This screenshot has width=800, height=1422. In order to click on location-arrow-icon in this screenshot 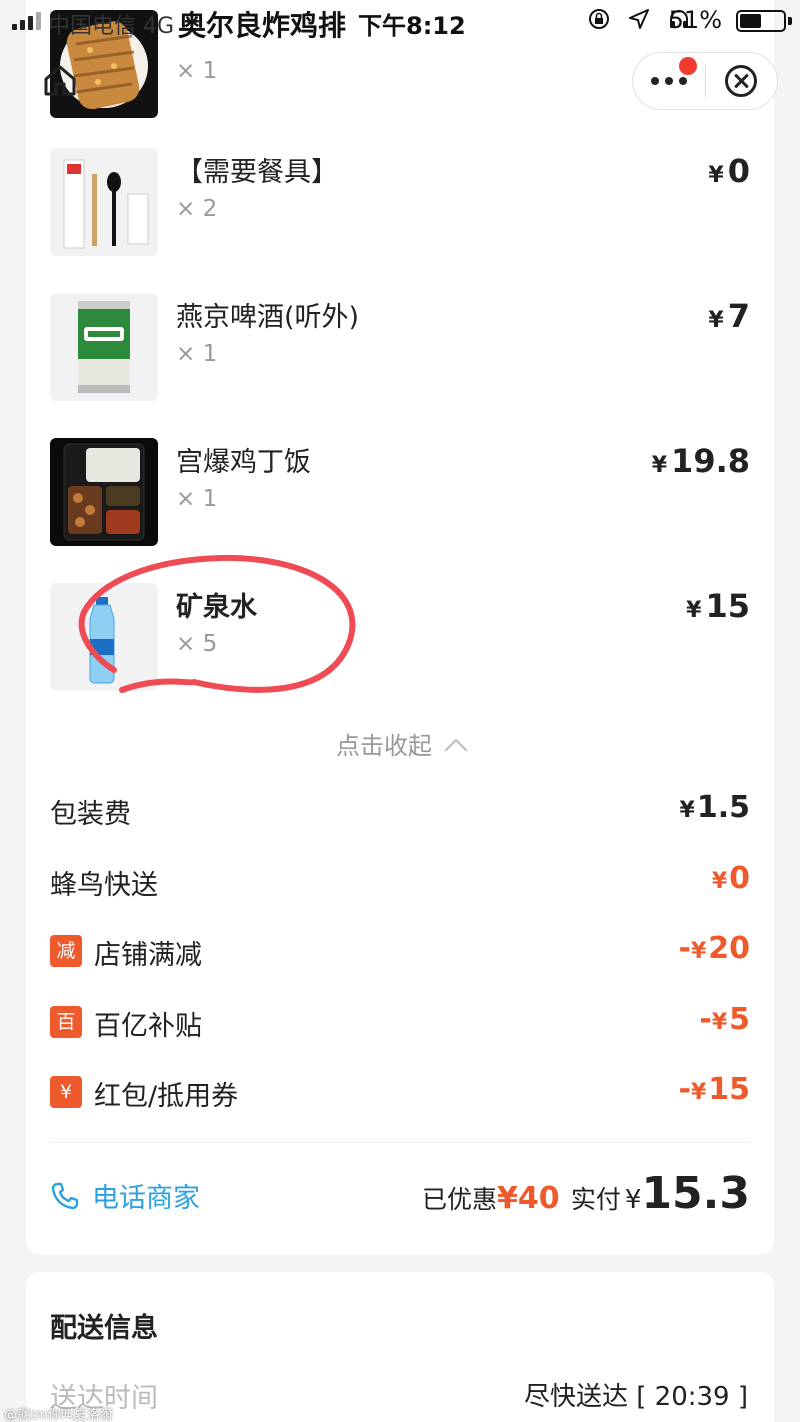, I will do `click(639, 19)`.